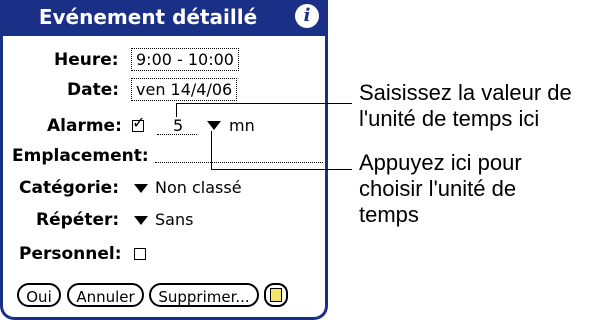 The image size is (612, 320). What do you see at coordinates (389, 214) in the screenshot?
I see `callout-bottom-line-3: temps` at bounding box center [389, 214].